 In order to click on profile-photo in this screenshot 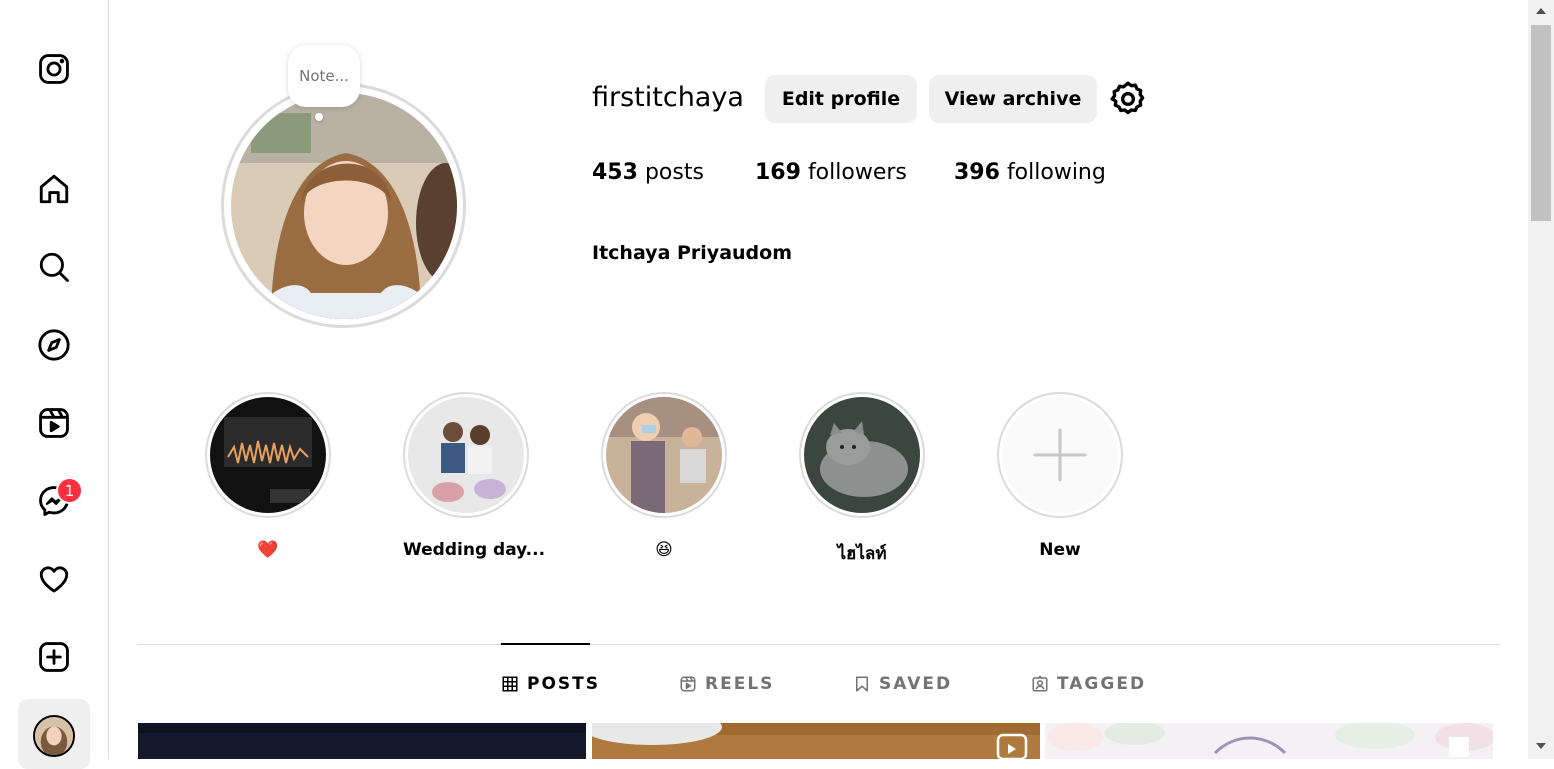, I will do `click(343, 205)`.